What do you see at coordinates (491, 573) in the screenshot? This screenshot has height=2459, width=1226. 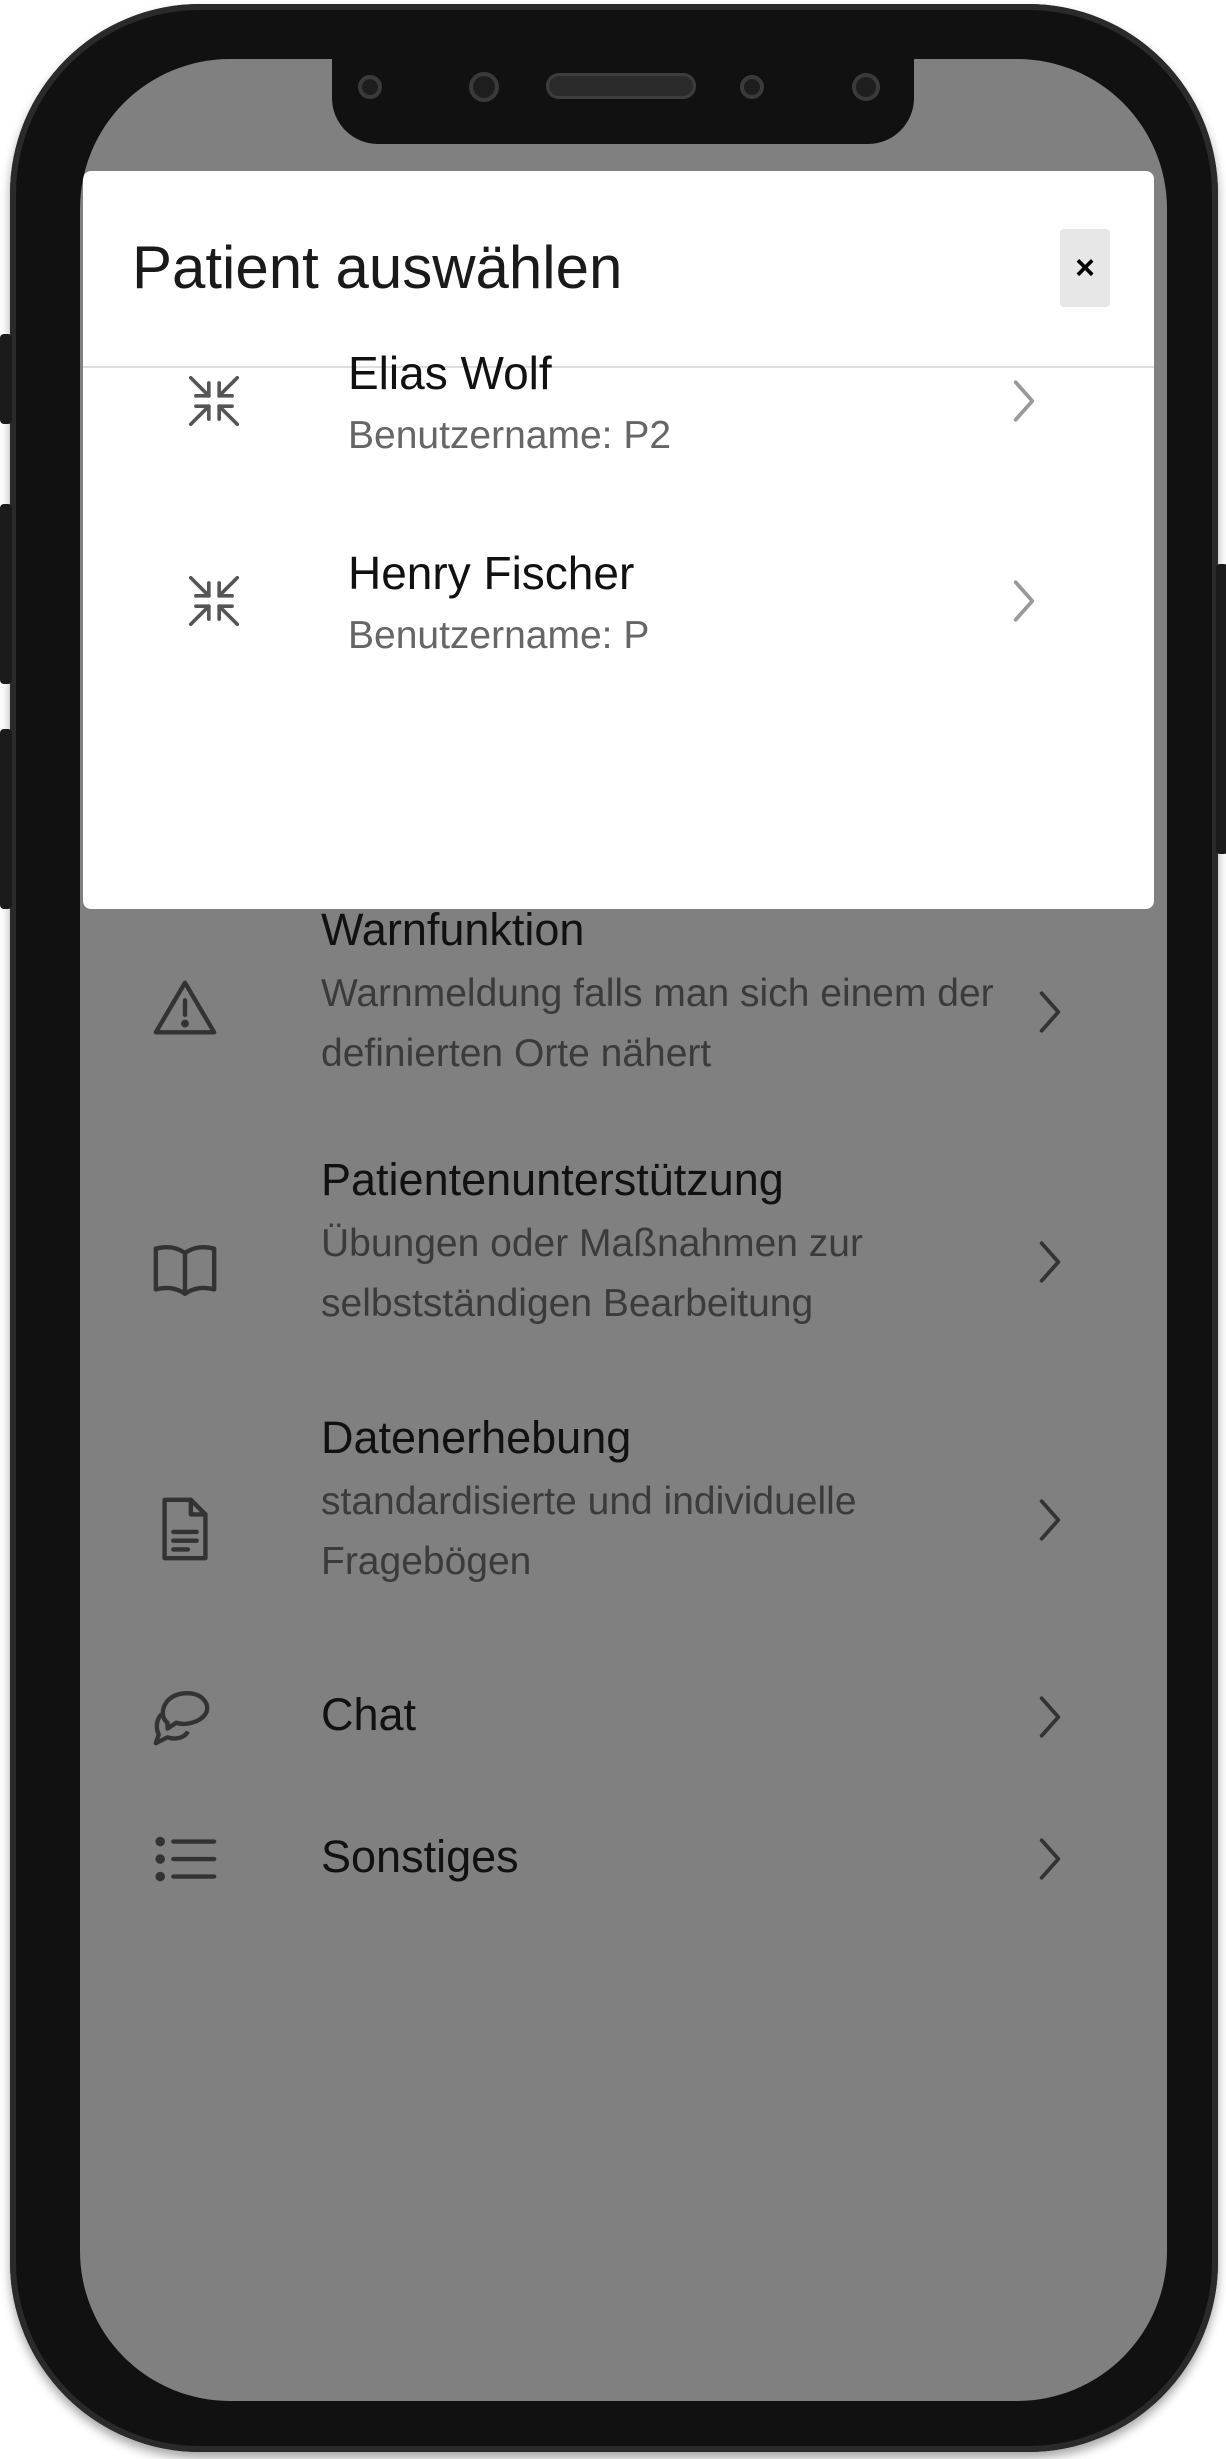 I see `patient-name: Henry Fischer` at bounding box center [491, 573].